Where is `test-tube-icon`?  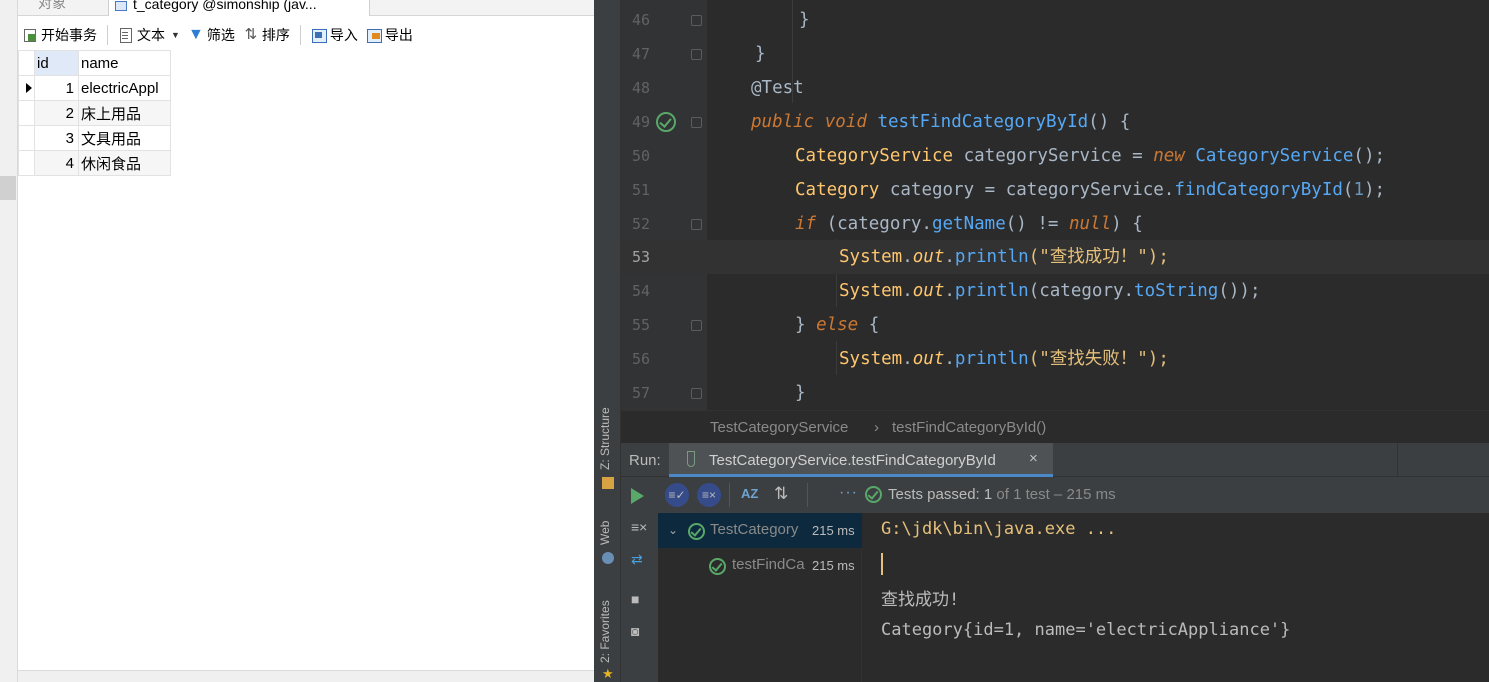 test-tube-icon is located at coordinates (691, 459).